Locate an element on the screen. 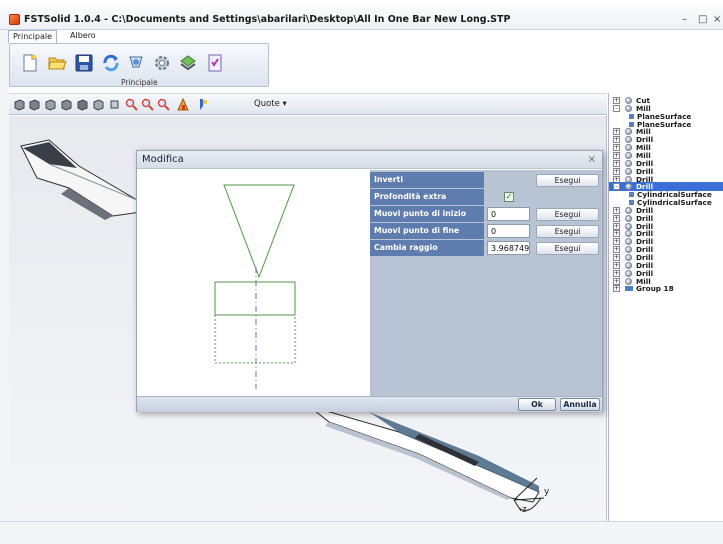 The image size is (723, 544). new-file-icon is located at coordinates (30, 63).